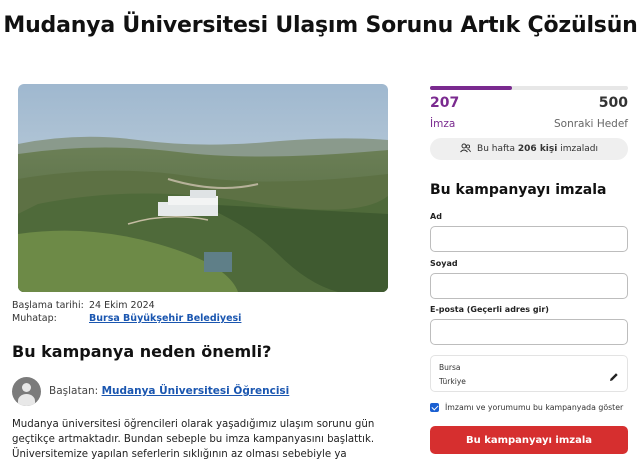  I want to click on start-date-label: Başlama tarihi:, so click(48, 305).